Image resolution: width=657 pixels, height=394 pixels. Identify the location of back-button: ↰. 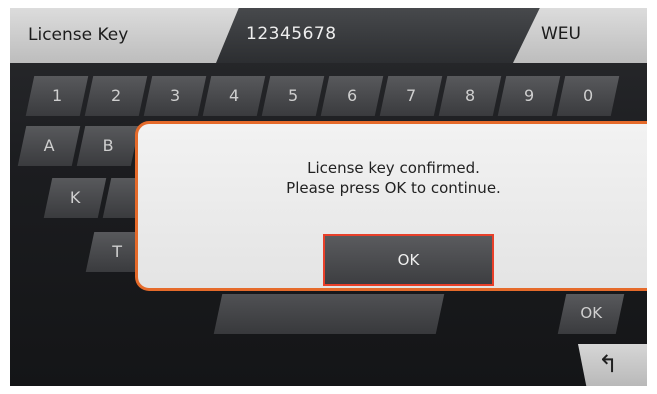
(612, 365).